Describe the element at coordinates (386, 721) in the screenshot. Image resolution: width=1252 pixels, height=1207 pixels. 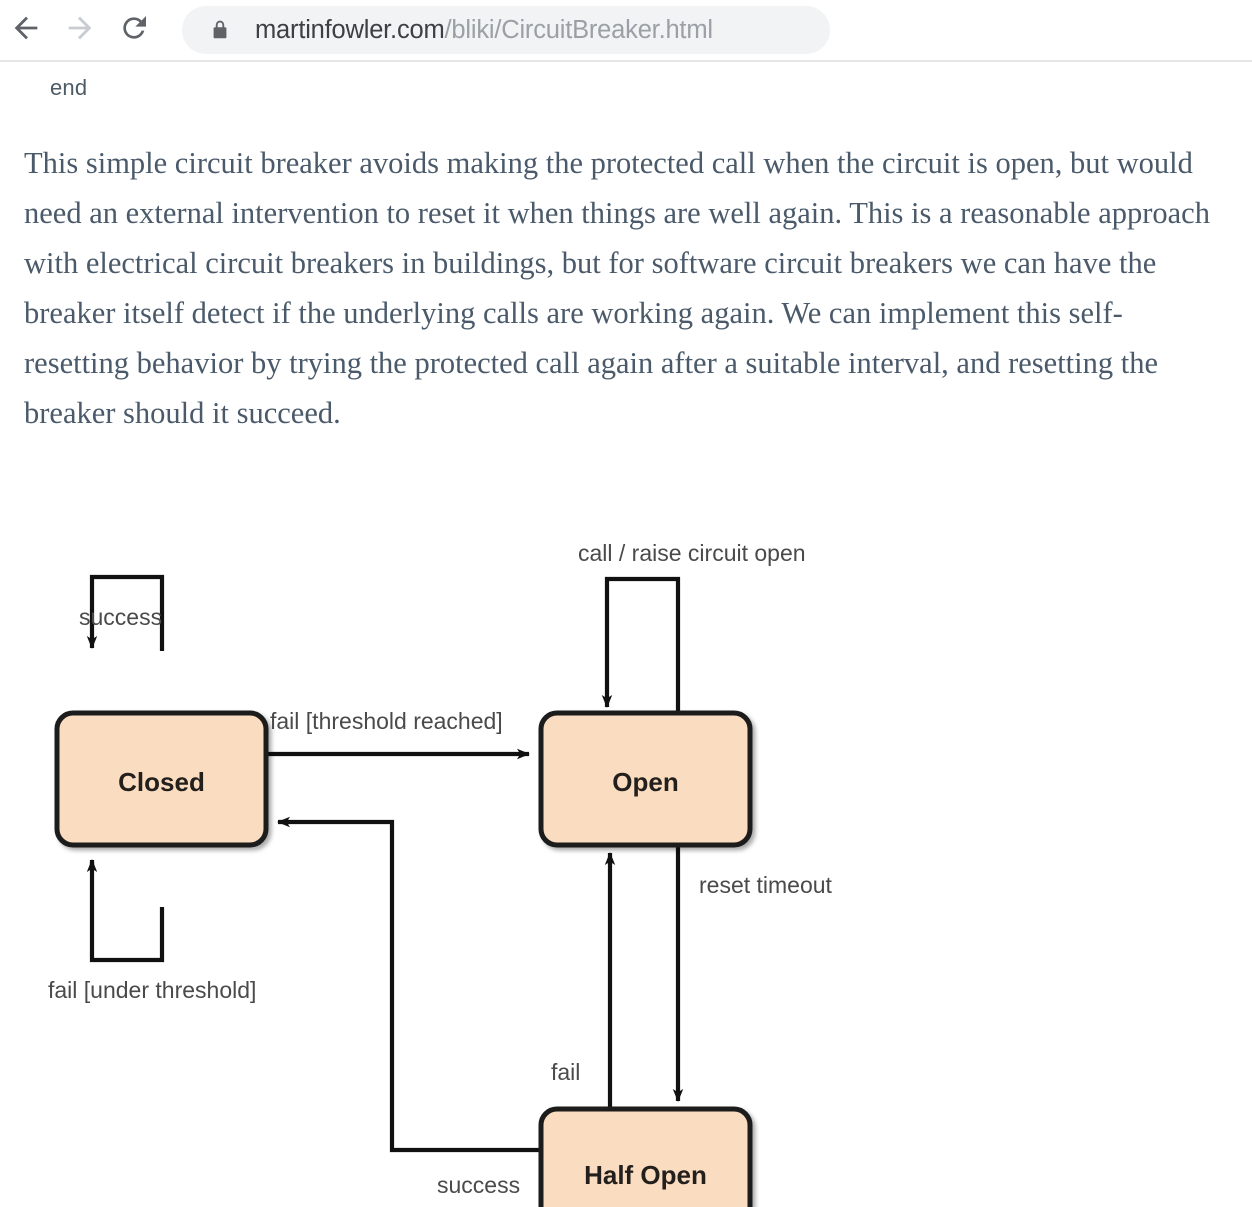
I see `edge-label-fail-threshold-reached: fail [threshold reached]` at that location.